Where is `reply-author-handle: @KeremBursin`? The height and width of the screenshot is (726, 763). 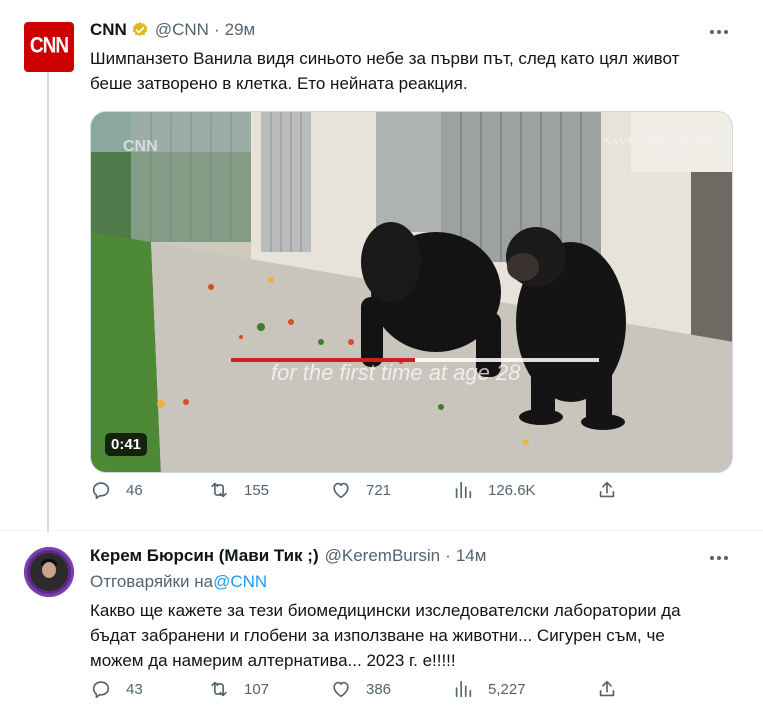
reply-author-handle: @KeremBursin is located at coordinates (383, 556).